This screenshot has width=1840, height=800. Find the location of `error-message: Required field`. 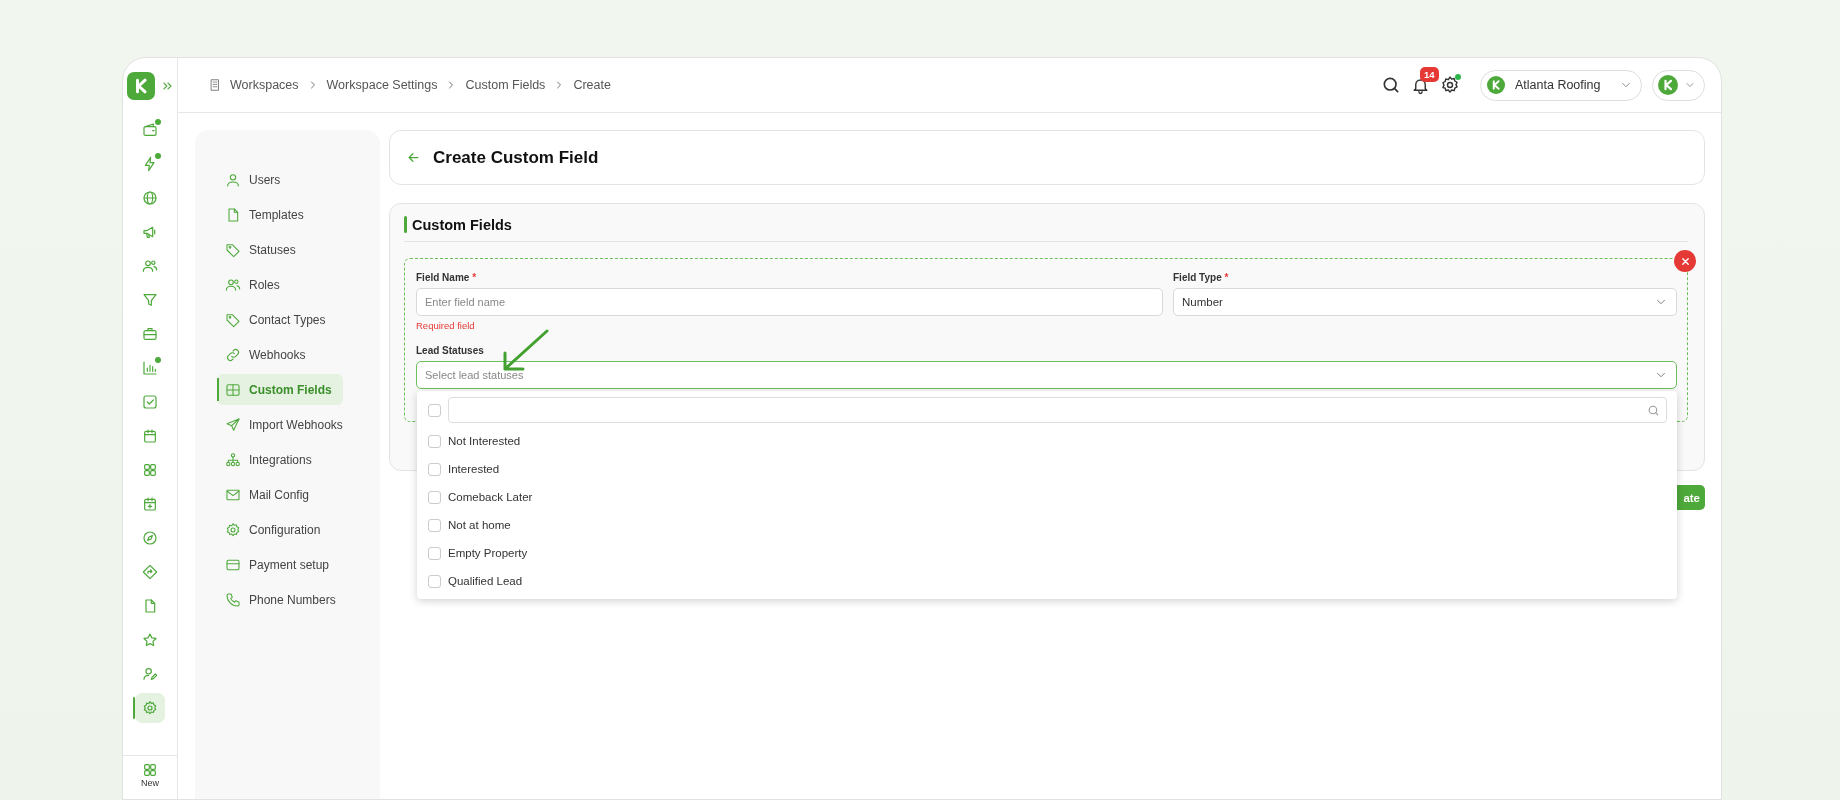

error-message: Required field is located at coordinates (446, 325).